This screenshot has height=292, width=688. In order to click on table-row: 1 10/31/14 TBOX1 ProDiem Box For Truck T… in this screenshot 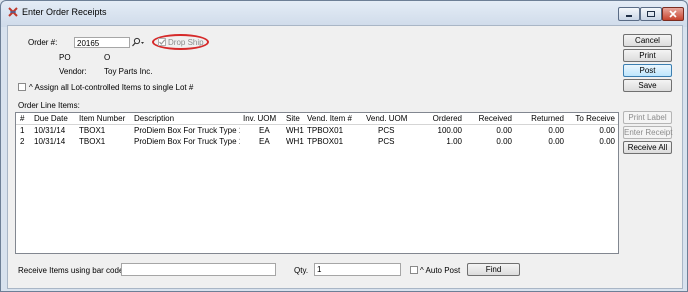, I will do `click(317, 130)`.